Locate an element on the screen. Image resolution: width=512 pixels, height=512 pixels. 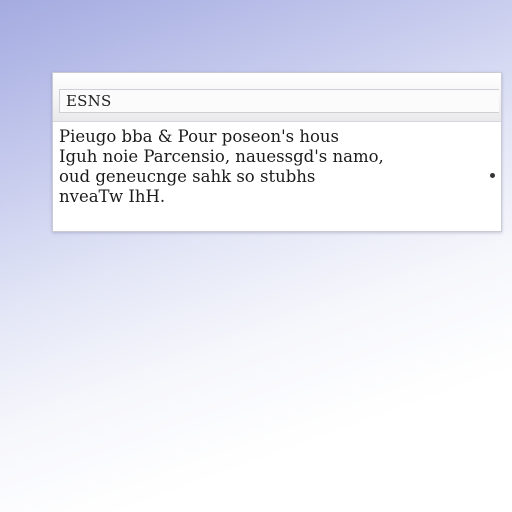
message-line-1: Pieugo bba & Pour poseon's hous is located at coordinates (199, 136).